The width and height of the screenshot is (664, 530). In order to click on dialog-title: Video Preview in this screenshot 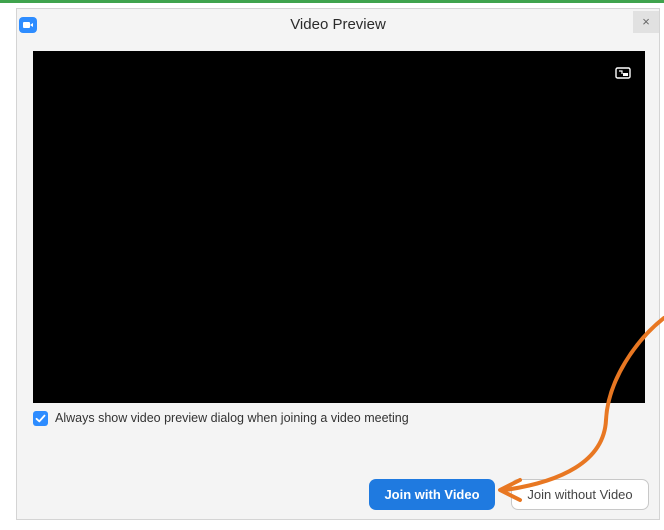, I will do `click(338, 24)`.